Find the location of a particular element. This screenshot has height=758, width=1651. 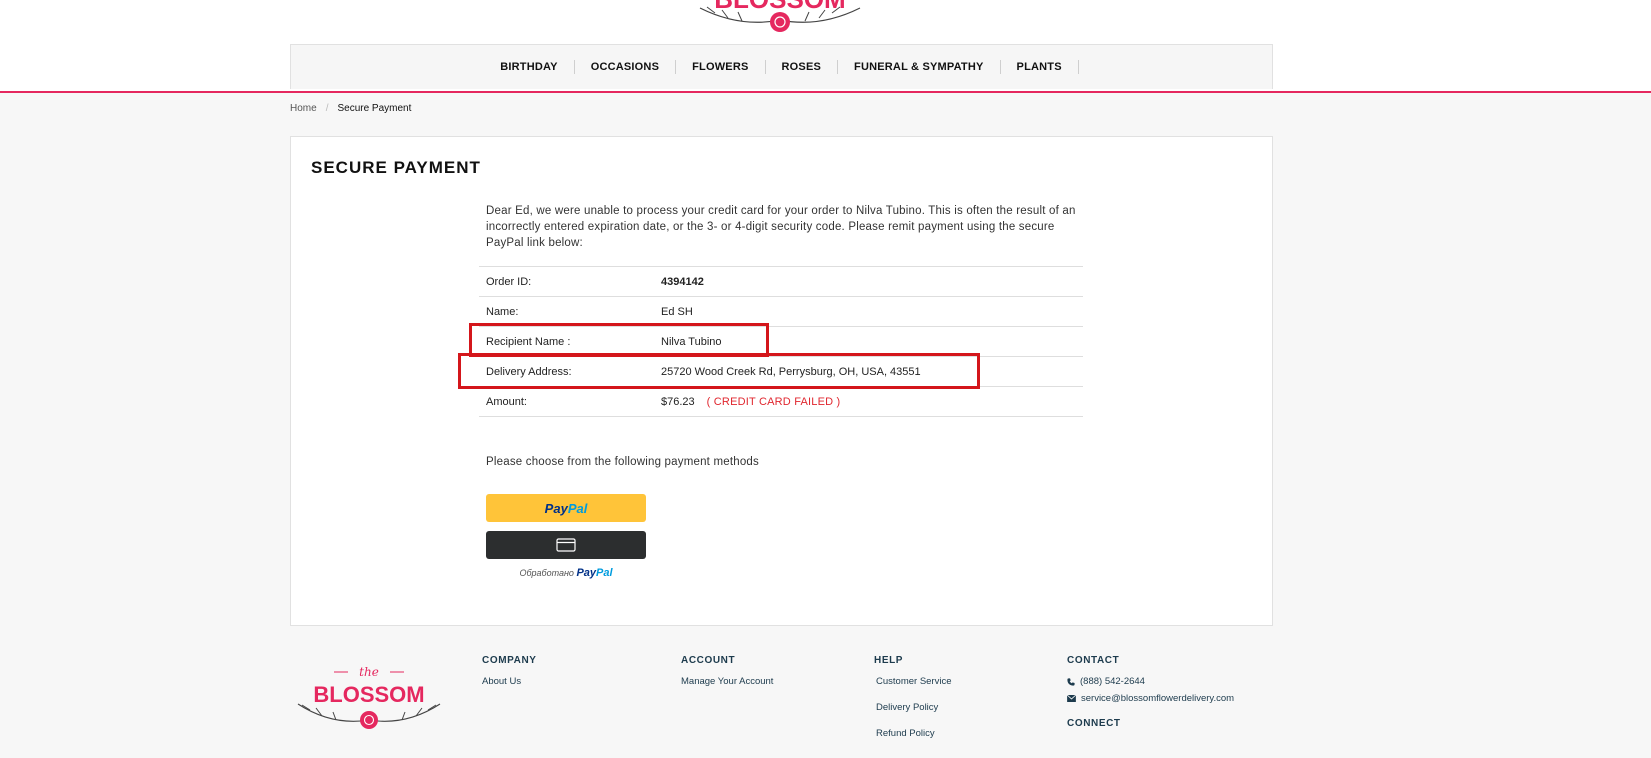

breadcrumb-current: Secure Payment is located at coordinates (374, 108).